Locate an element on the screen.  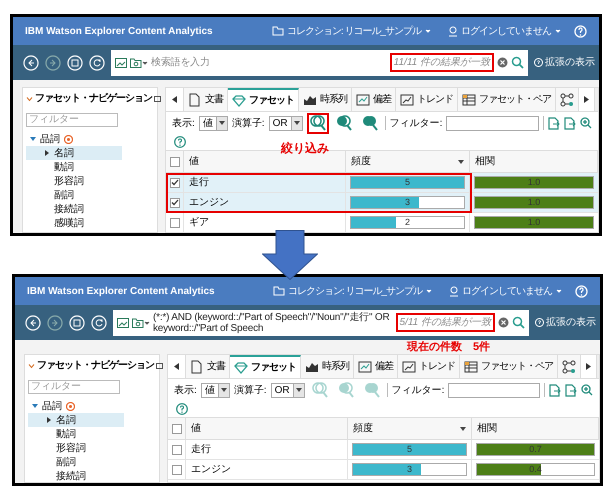
search-field: 検索語を入力 11/11 件の結果が一致 is located at coordinates (319, 63).